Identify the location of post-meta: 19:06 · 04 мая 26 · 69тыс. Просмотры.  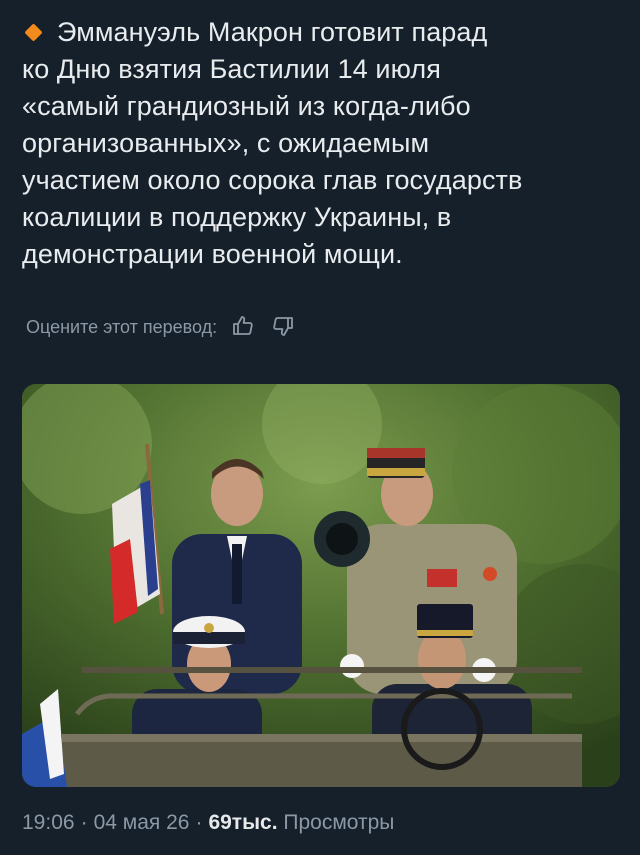
(208, 823).